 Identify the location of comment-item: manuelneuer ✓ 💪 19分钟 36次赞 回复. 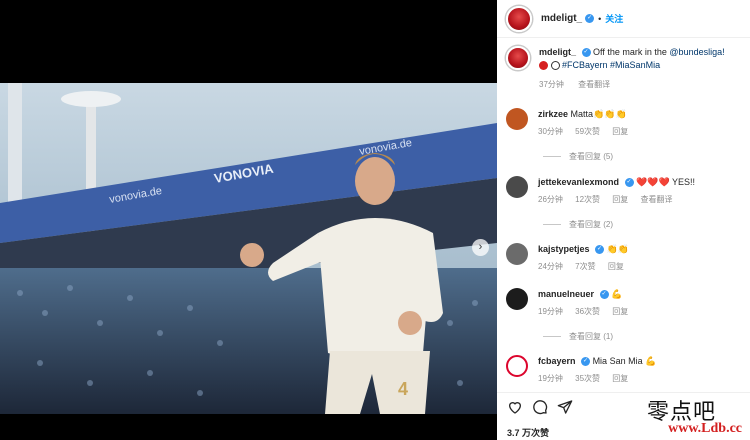
(626, 303).